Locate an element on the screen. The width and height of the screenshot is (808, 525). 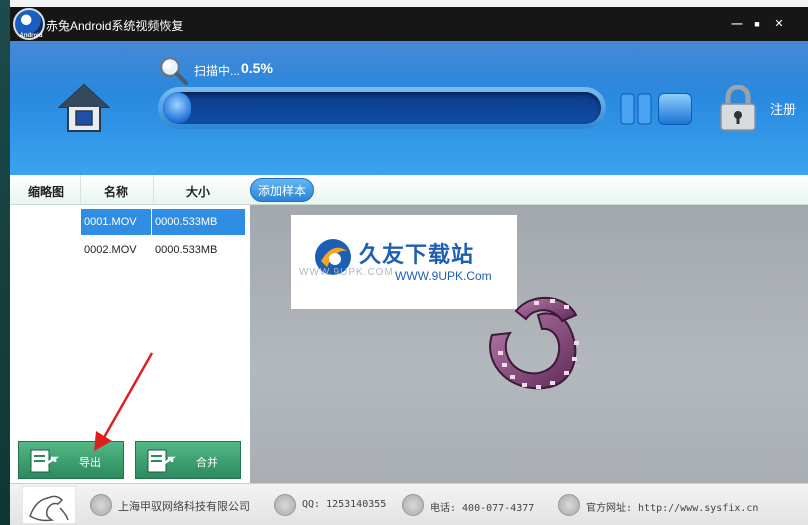
lock-icon is located at coordinates (738, 108).